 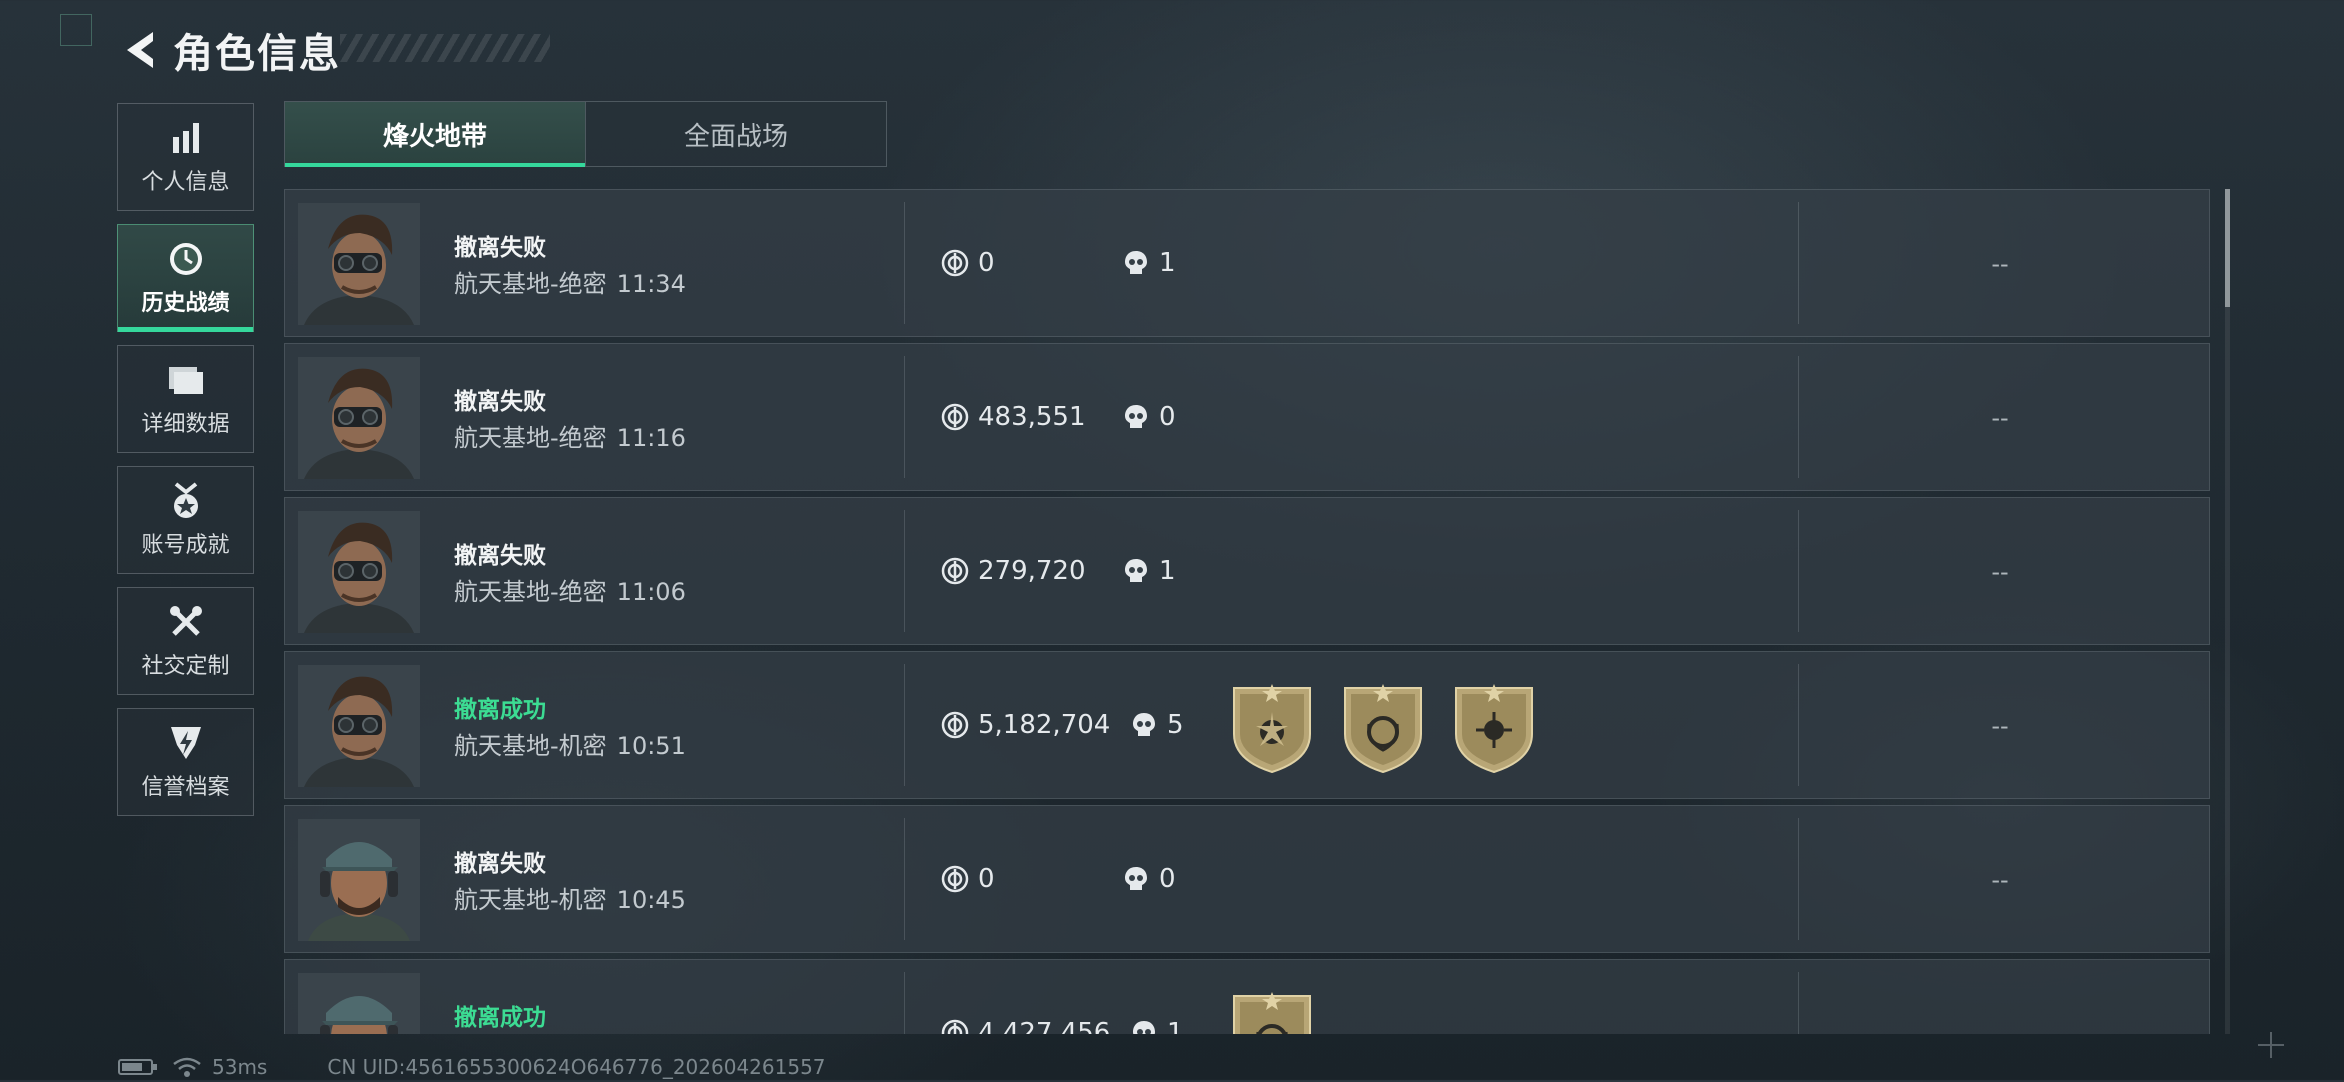 I want to click on sidebar-item-achievements: 账号成就, so click(x=185, y=520).